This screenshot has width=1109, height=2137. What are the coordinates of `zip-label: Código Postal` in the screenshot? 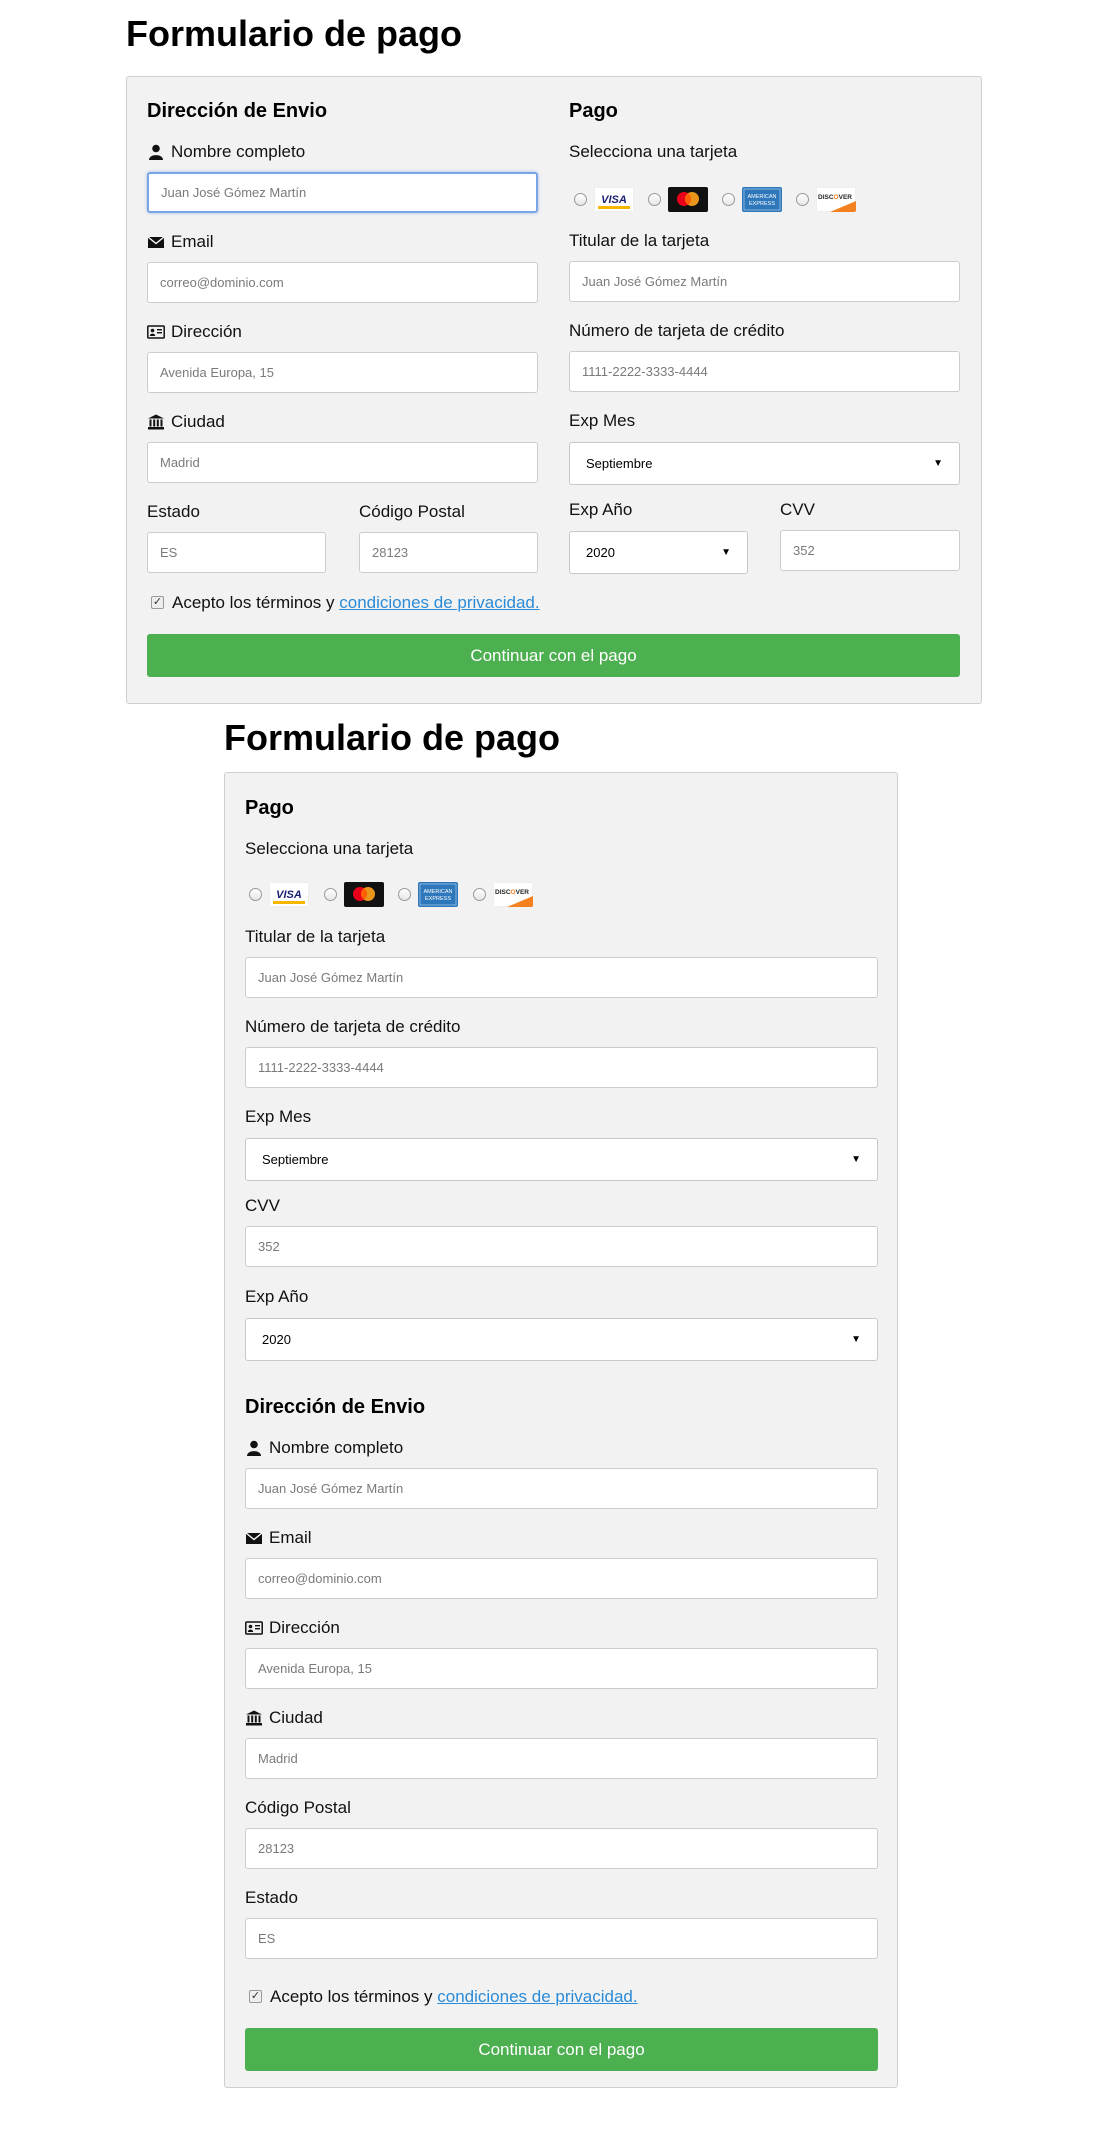 It's located at (412, 511).